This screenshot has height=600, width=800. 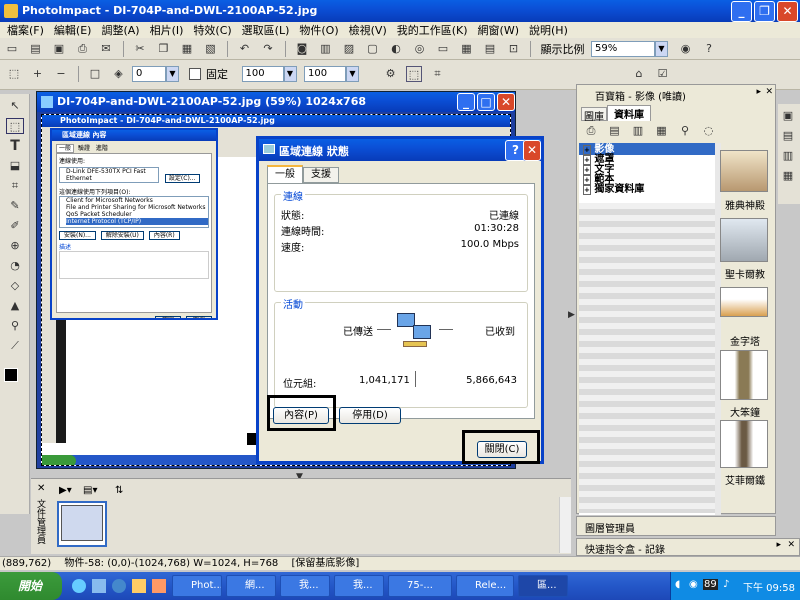 I want to click on library2-icon: ▥, so click(x=638, y=131).